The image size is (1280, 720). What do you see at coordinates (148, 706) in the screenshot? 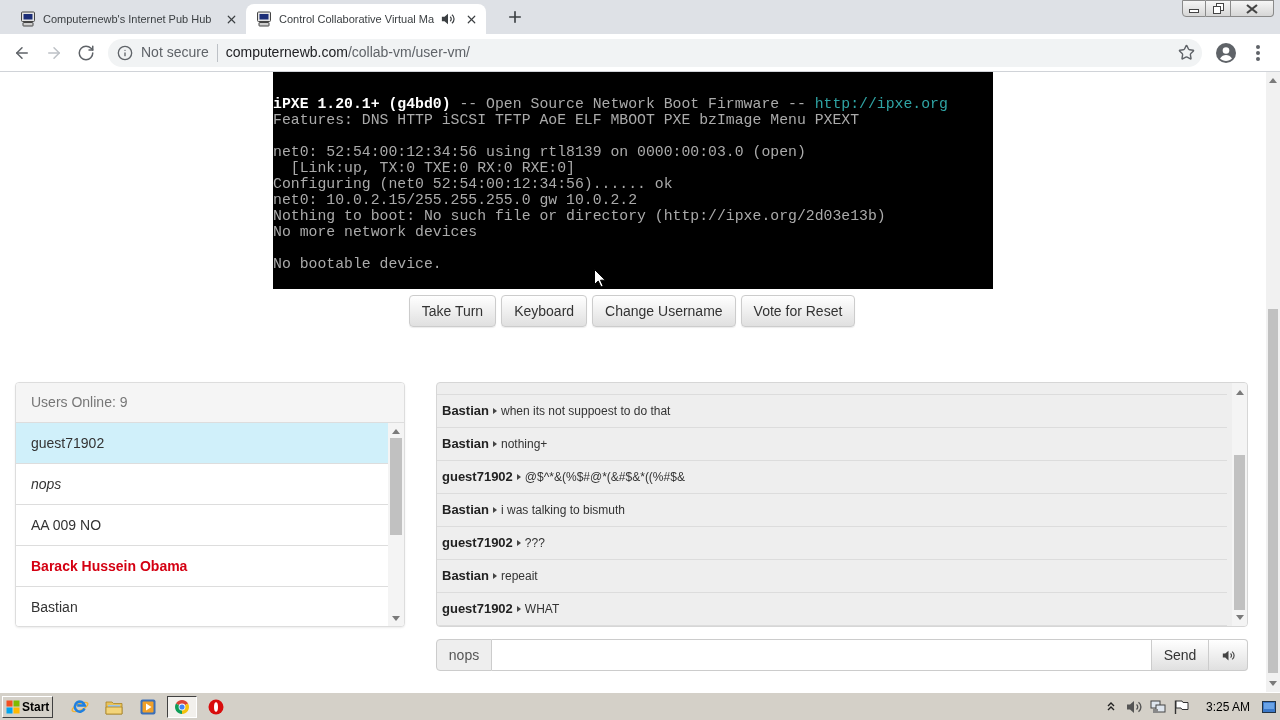
I see `play-icon` at bounding box center [148, 706].